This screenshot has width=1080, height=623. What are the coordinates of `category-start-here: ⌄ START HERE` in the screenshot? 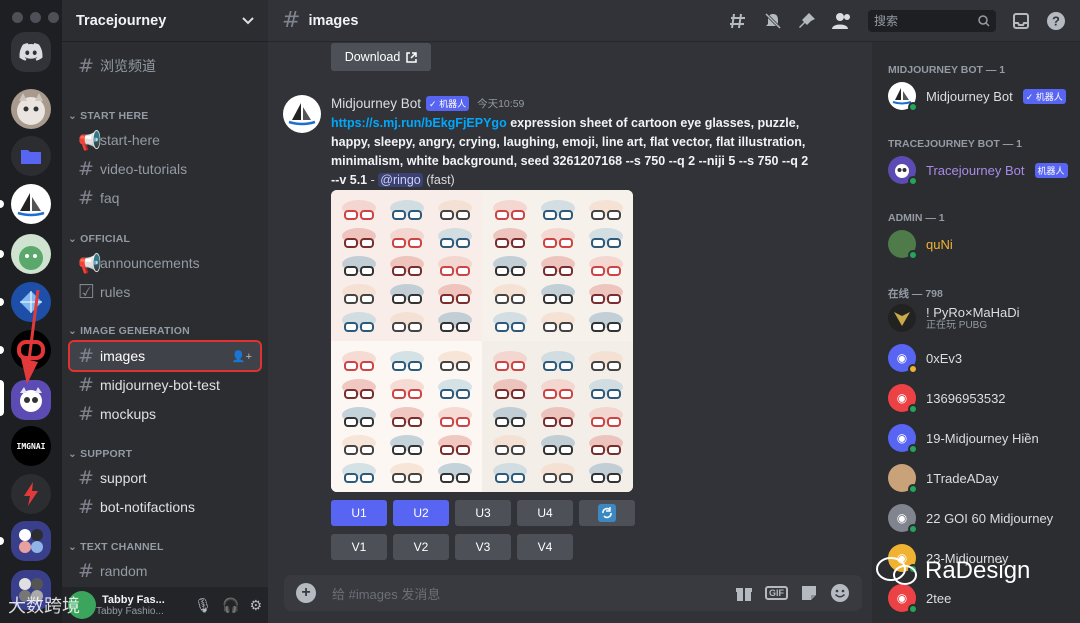 It's located at (108, 116).